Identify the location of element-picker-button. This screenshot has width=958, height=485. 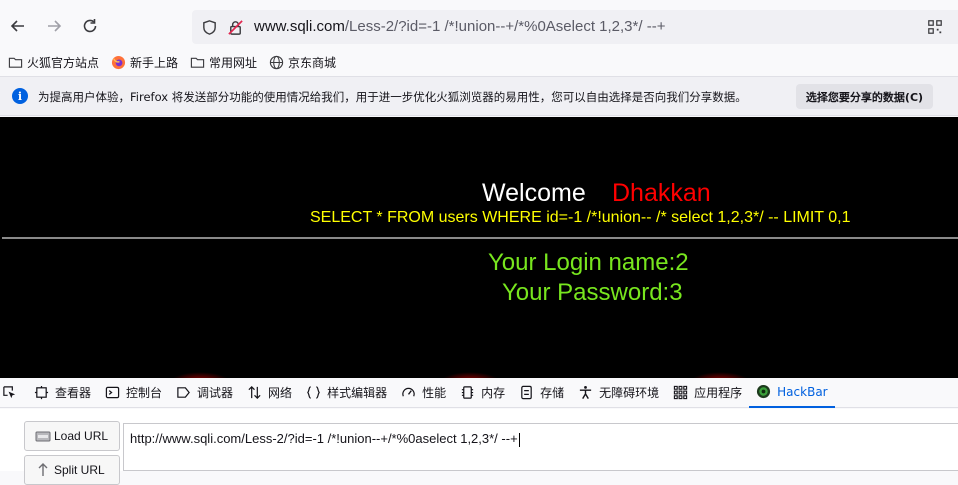
(13, 393).